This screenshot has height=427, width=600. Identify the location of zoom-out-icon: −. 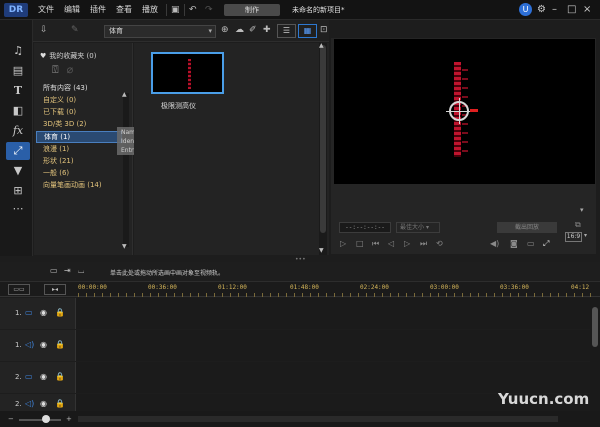
(11, 419).